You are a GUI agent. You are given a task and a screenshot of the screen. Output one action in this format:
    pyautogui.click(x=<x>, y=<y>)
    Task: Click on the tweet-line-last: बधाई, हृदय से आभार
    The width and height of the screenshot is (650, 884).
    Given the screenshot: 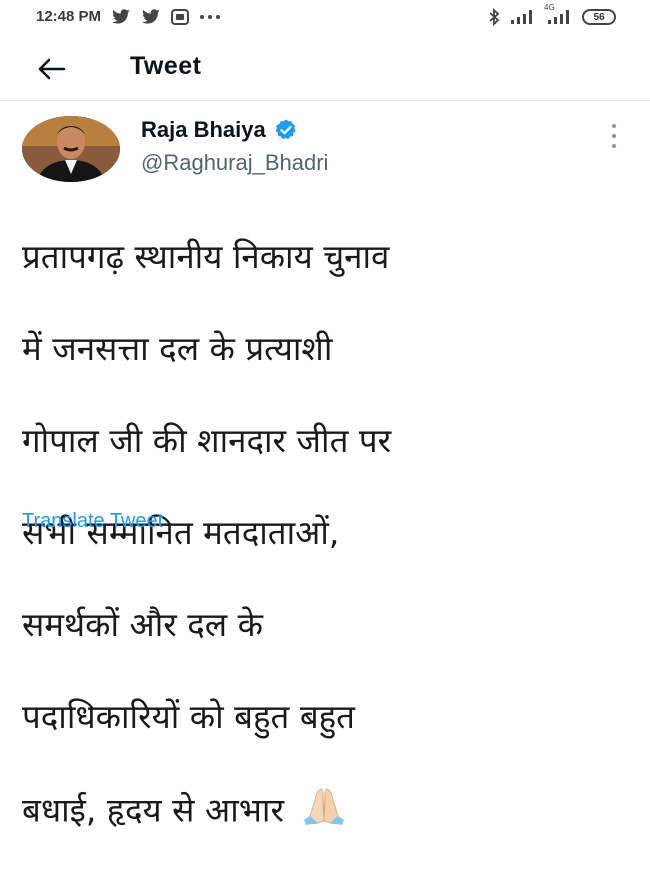 What is the action you would take?
    pyautogui.click(x=322, y=812)
    